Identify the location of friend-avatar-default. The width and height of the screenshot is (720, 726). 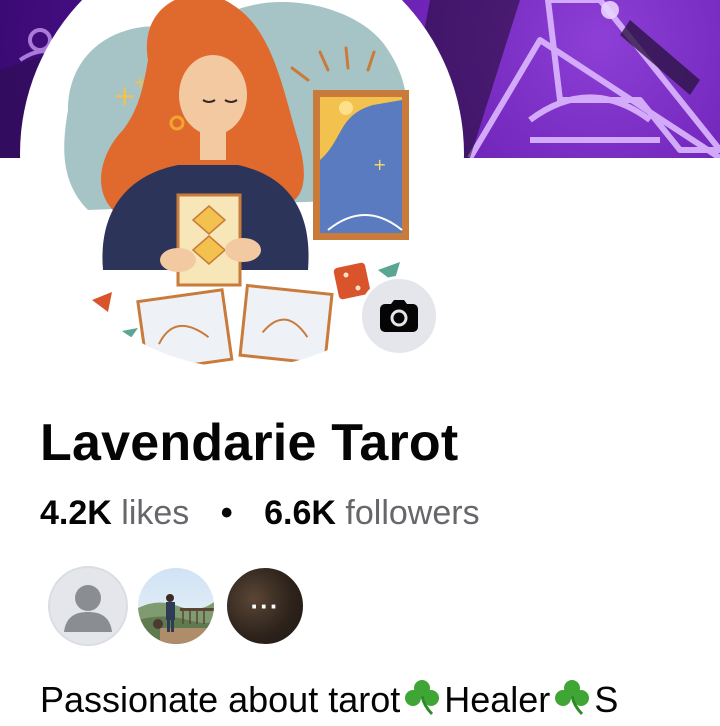
(88, 606).